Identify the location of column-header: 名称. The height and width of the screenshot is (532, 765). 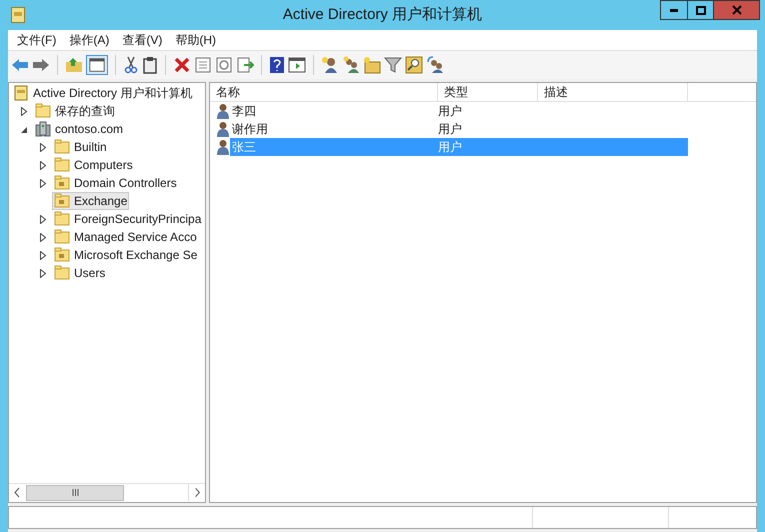
(324, 92).